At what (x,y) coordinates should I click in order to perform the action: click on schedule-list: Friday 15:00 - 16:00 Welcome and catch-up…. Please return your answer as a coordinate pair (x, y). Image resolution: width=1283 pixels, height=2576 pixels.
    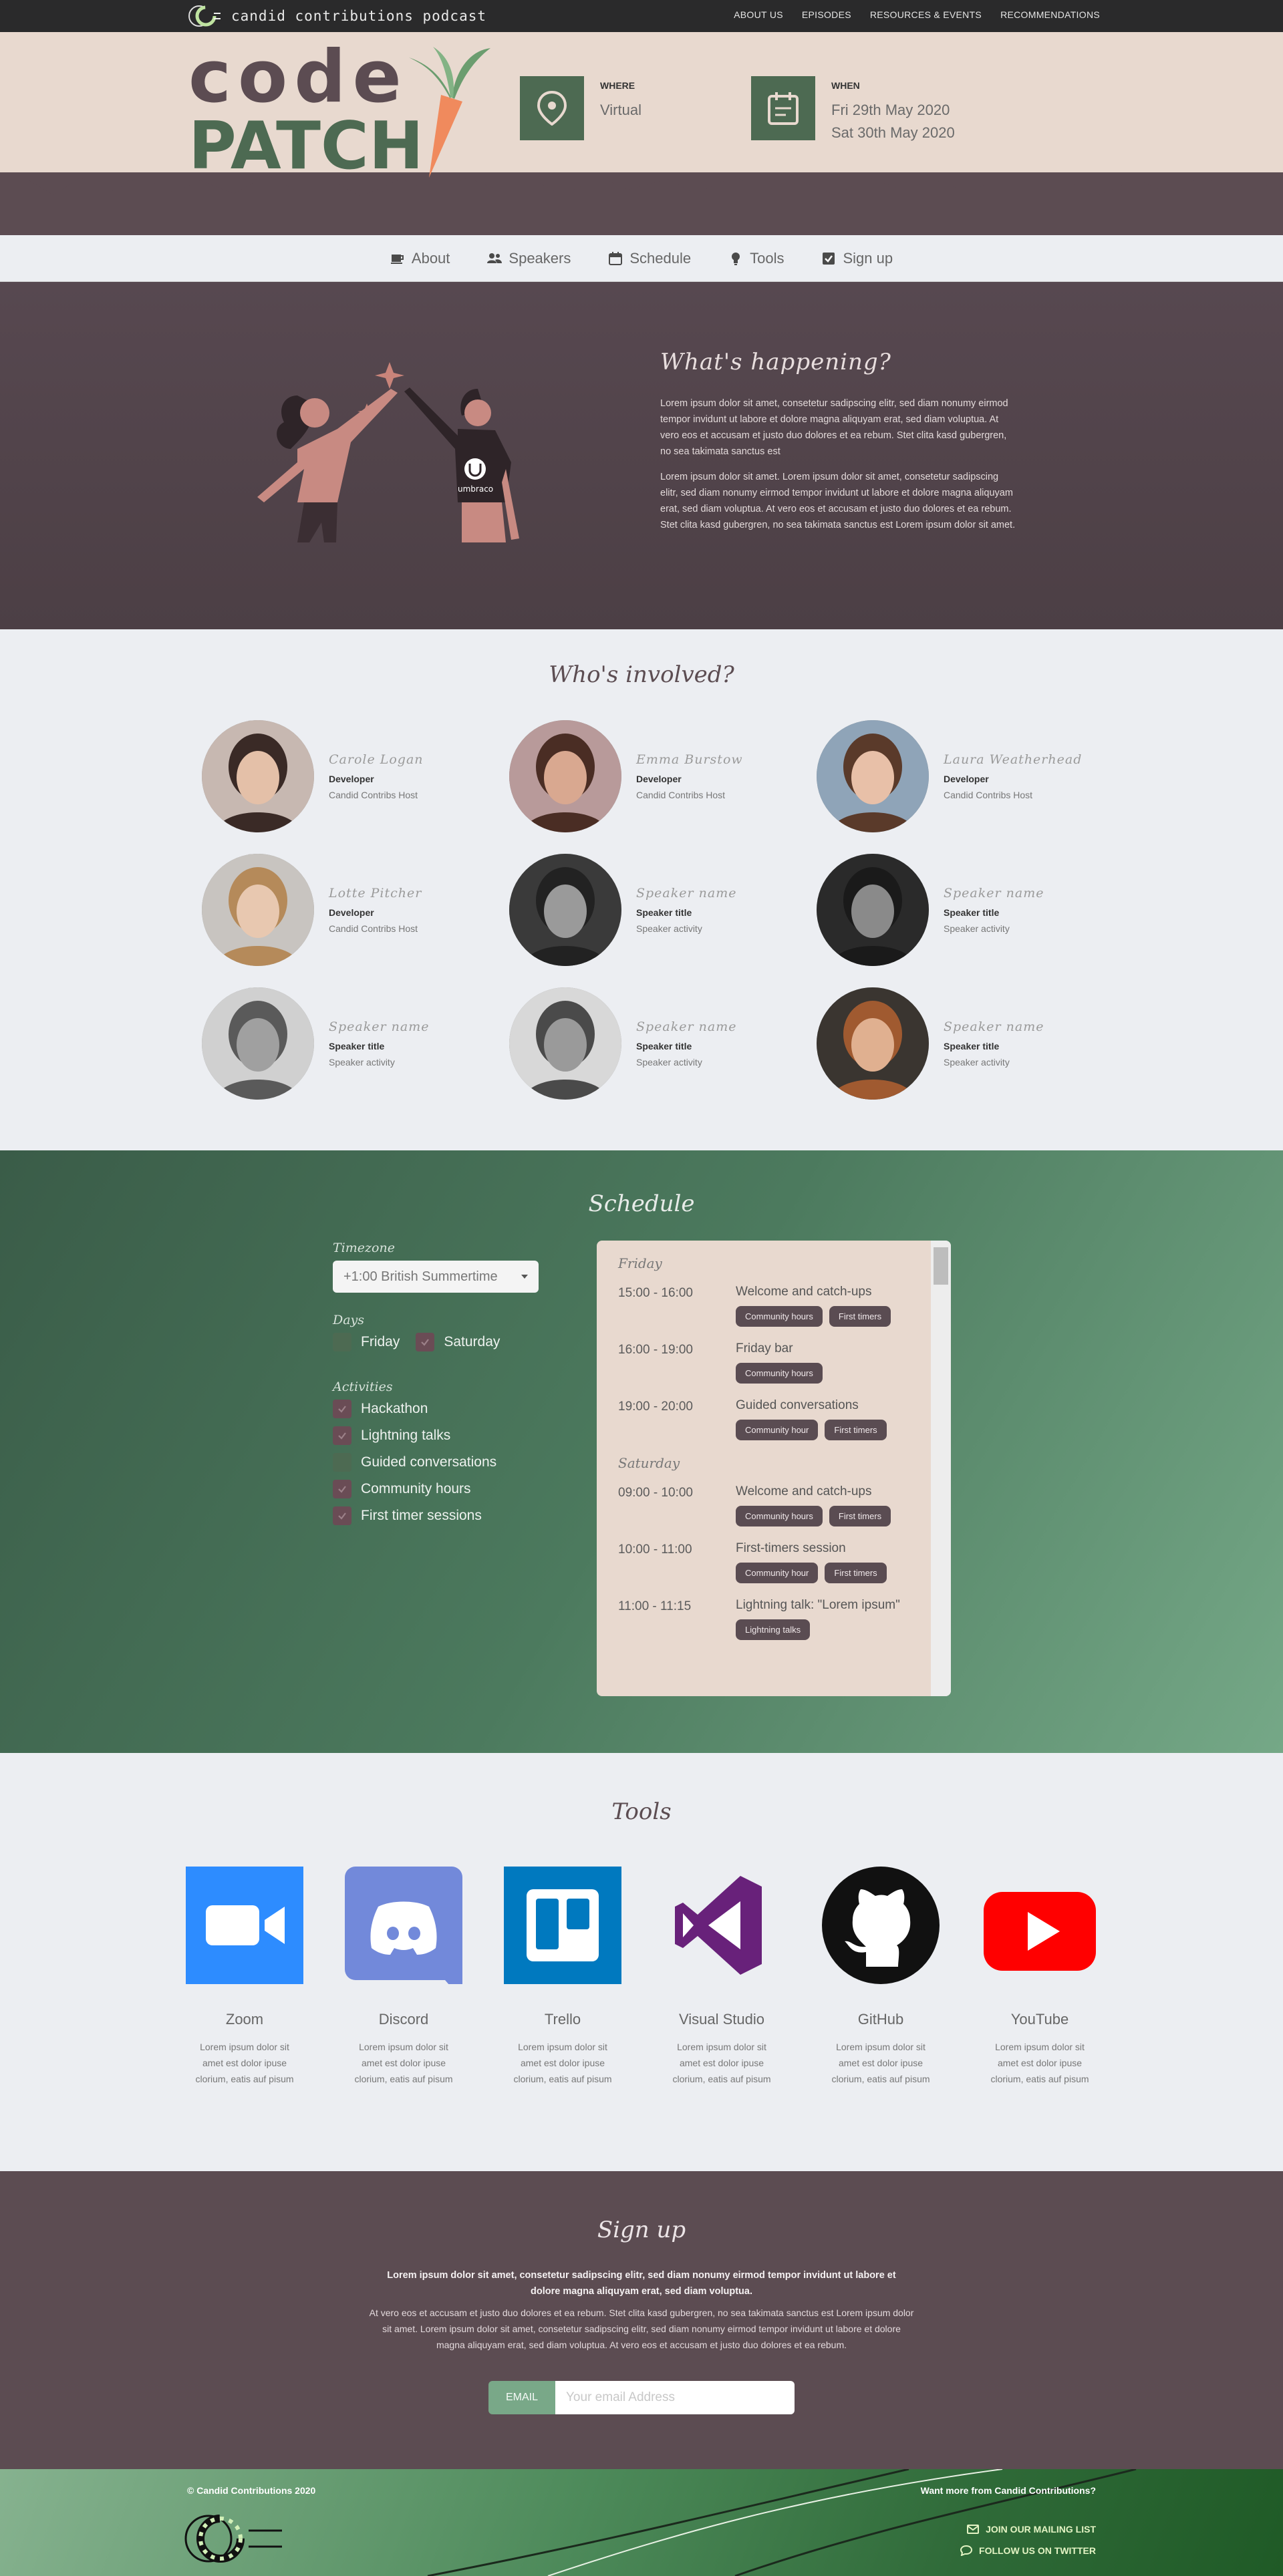
    Looking at the image, I should click on (771, 1455).